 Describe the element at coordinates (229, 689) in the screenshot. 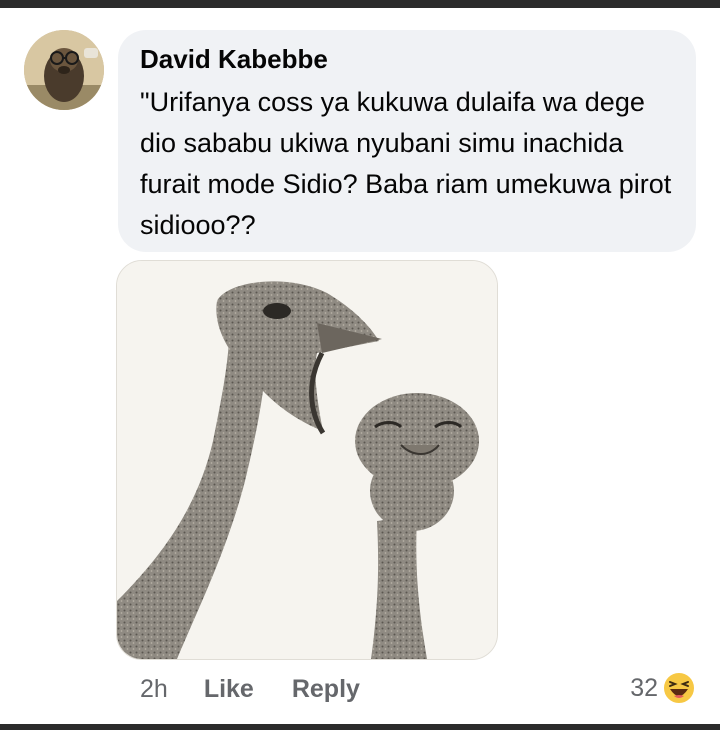

I see `like-button: Like` at that location.